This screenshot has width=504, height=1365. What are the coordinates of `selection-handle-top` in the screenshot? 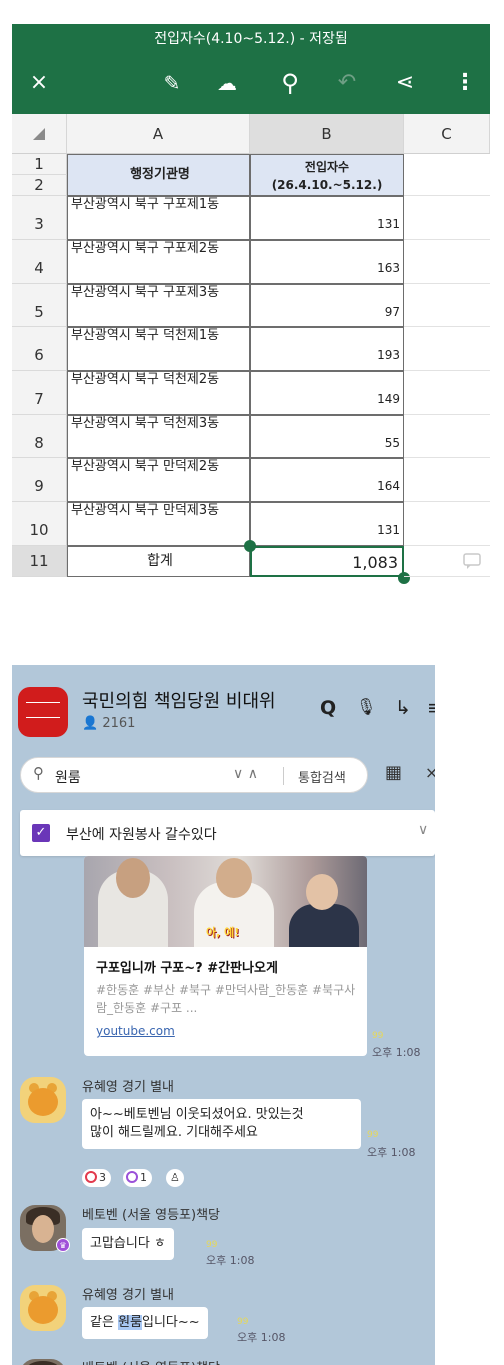 It's located at (250, 546).